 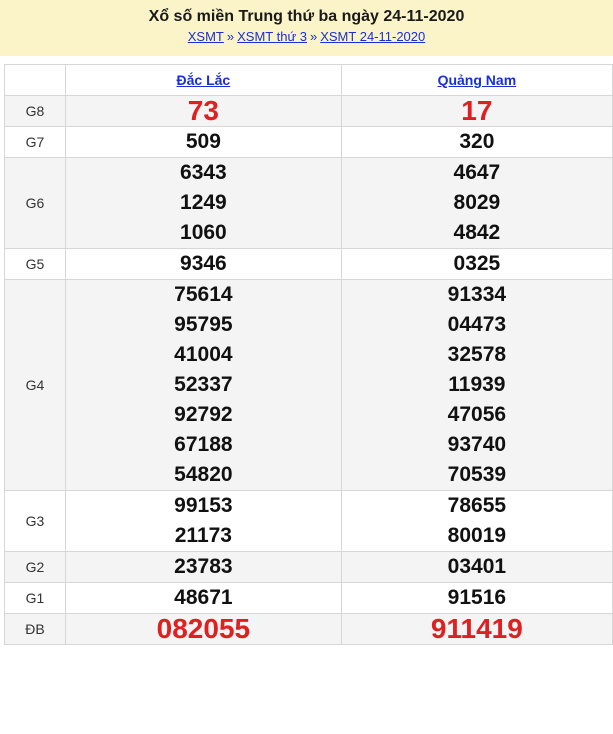 I want to click on prize-number: 93740, so click(x=477, y=444).